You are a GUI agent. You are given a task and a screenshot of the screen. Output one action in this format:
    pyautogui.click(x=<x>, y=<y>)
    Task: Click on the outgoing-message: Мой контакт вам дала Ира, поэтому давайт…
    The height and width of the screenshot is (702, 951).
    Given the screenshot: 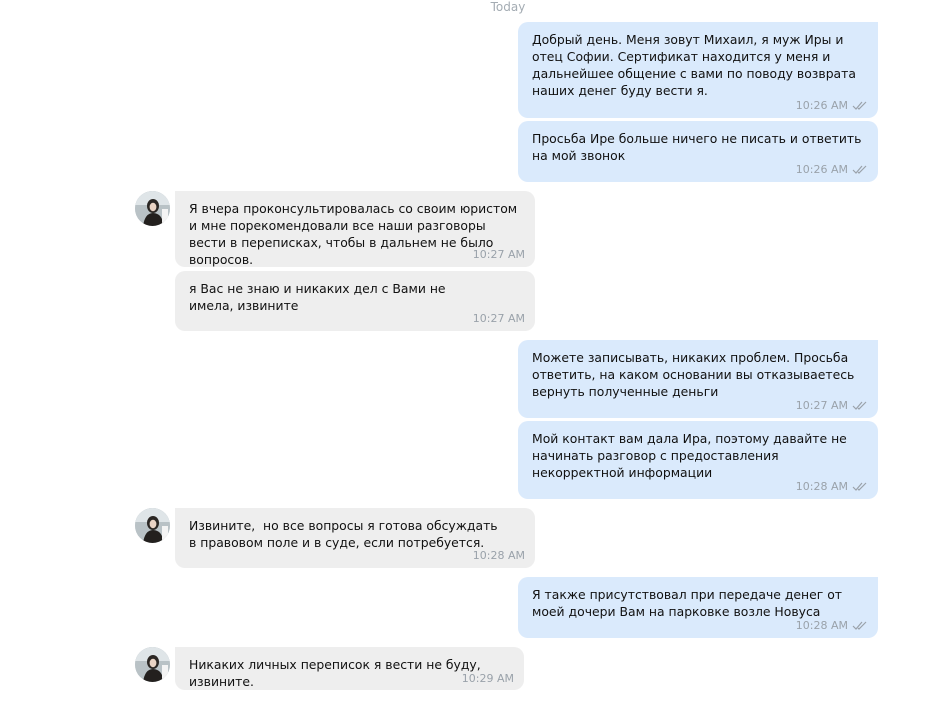 What is the action you would take?
    pyautogui.click(x=698, y=460)
    